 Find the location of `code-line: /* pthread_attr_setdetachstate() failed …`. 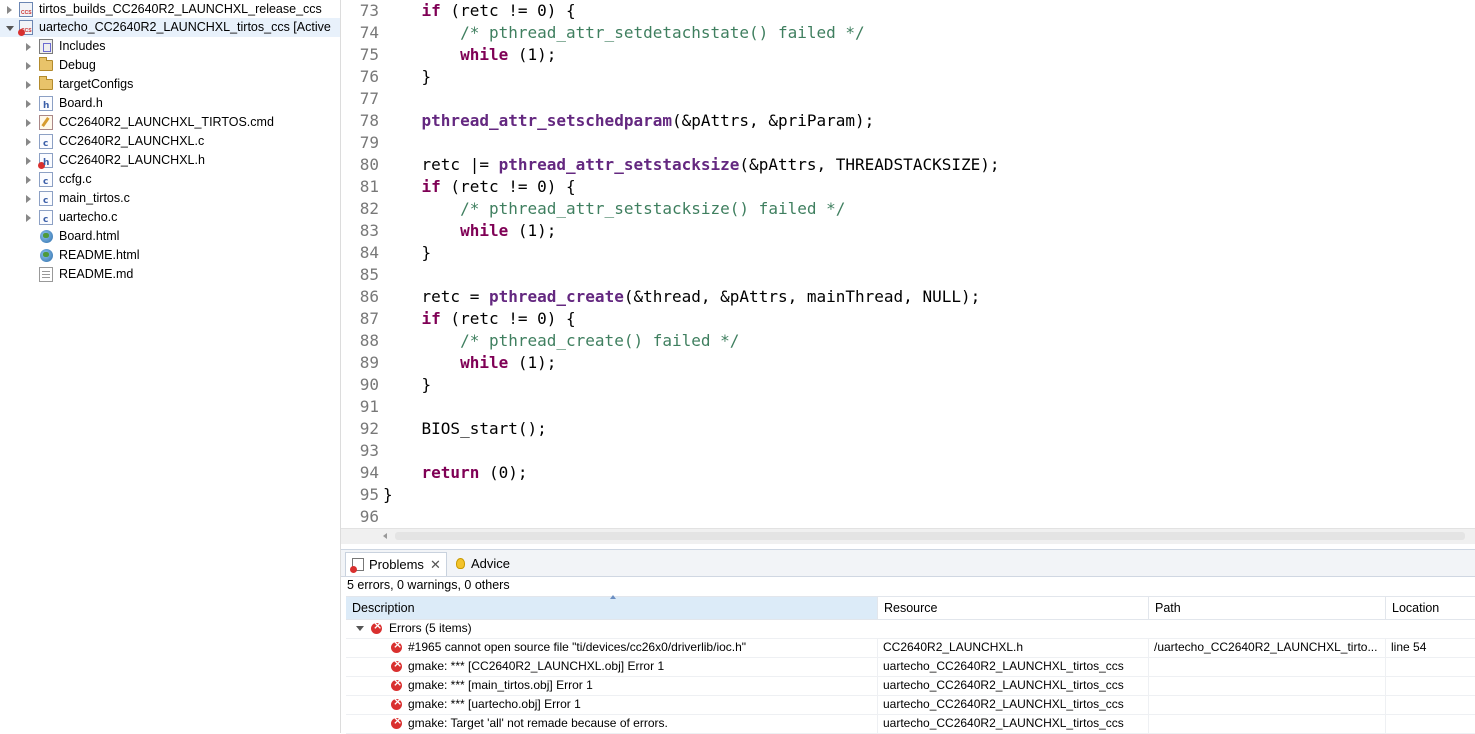

code-line: /* pthread_attr_setdetachstate() failed … is located at coordinates (624, 33).